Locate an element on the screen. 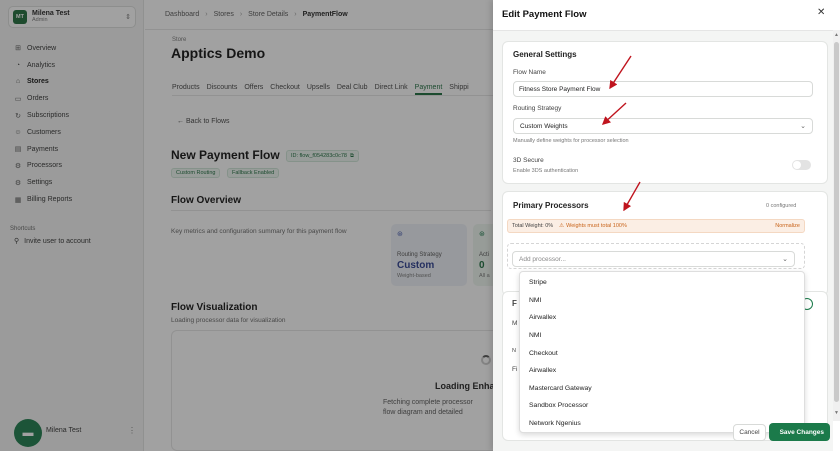 The width and height of the screenshot is (840, 451). 3d-secure-hint: Enable 3DS authentication is located at coordinates (546, 171).